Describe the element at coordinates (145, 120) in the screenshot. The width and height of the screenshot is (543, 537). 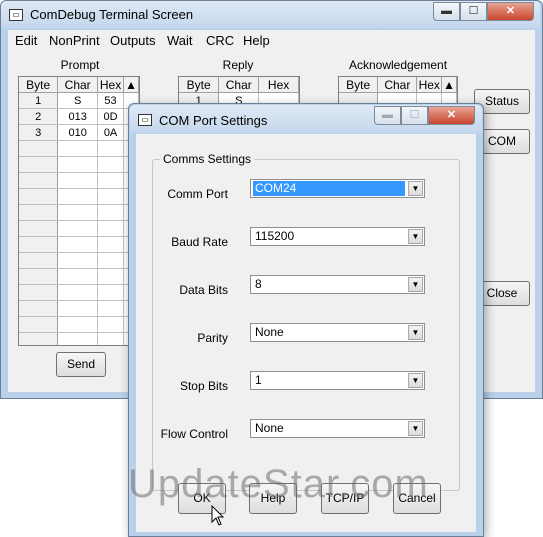
I see `dialog-app-icon: ▭` at that location.